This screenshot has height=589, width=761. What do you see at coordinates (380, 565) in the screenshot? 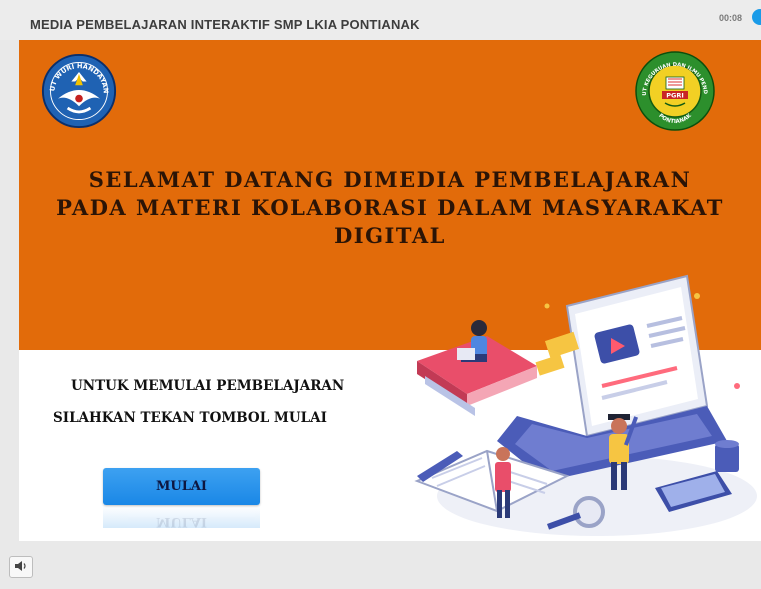
I see `player-bottom-bar` at bounding box center [380, 565].